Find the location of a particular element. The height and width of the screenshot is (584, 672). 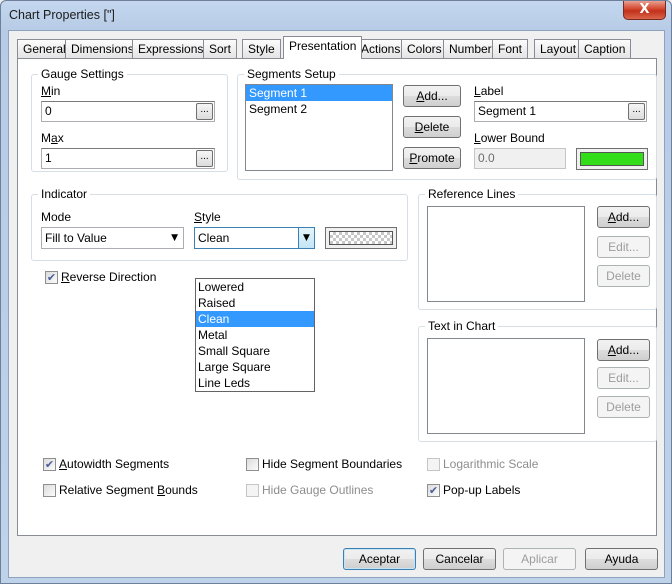

style-option-large-square: Large Square is located at coordinates (255, 367).